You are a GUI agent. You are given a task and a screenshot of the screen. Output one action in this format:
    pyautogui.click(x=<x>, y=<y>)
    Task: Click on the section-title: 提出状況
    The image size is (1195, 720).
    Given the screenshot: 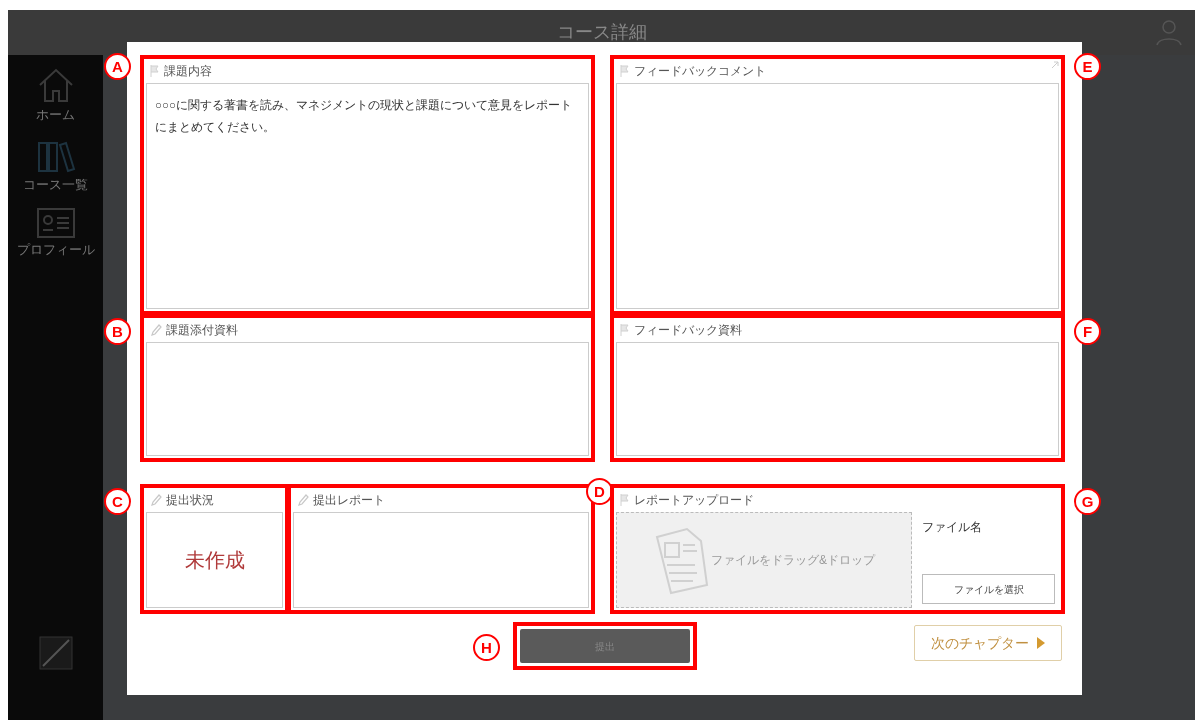 What is the action you would take?
    pyautogui.click(x=190, y=500)
    